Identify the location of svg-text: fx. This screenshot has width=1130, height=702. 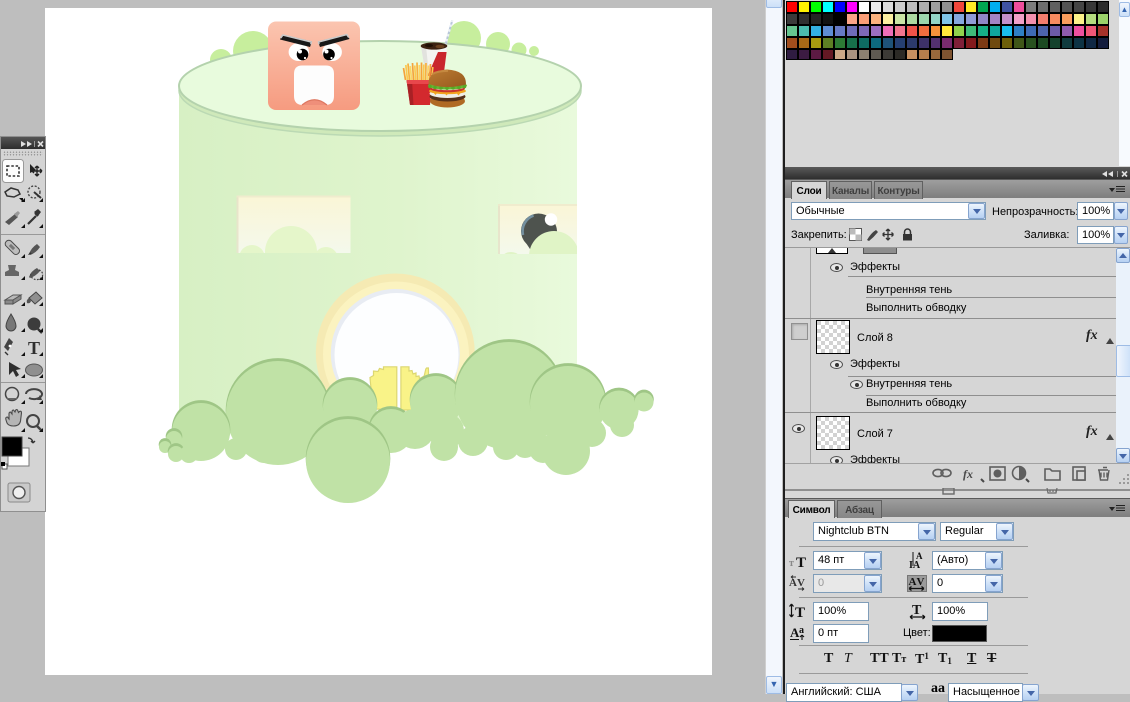
(968, 474).